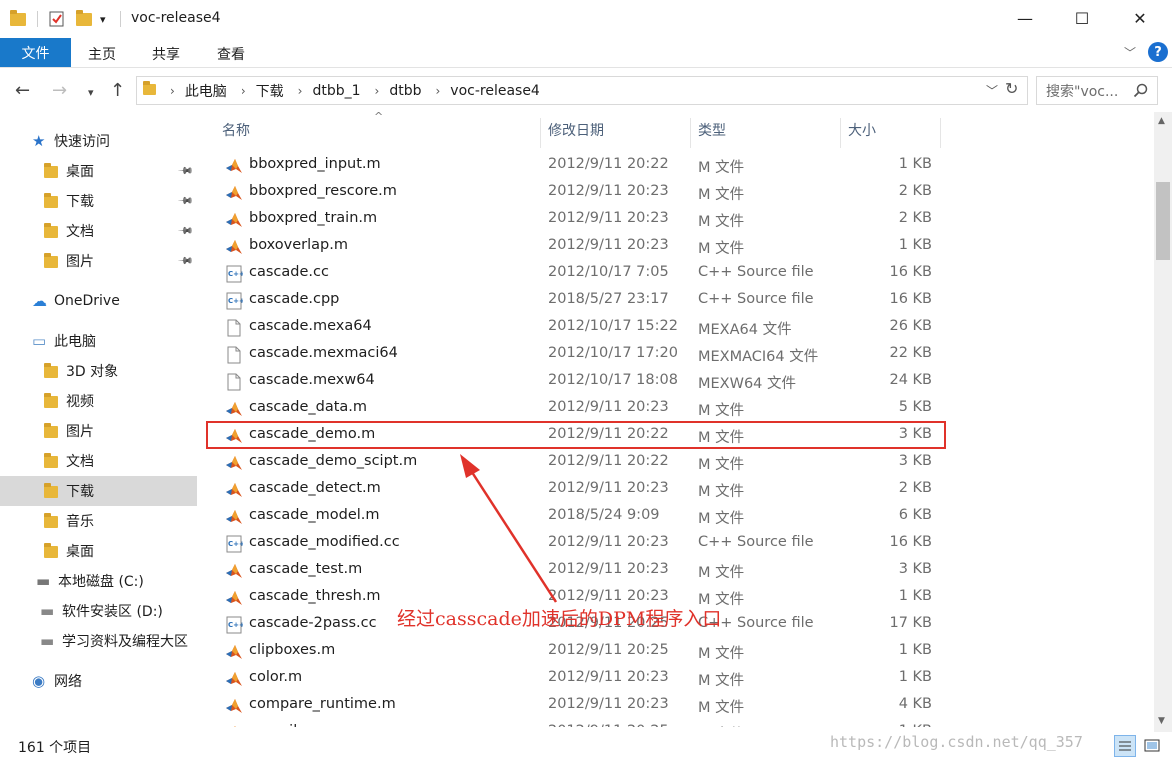  Describe the element at coordinates (956, 742) in the screenshot. I see `watermark: https://blog.csdn.net/qq_357` at that location.